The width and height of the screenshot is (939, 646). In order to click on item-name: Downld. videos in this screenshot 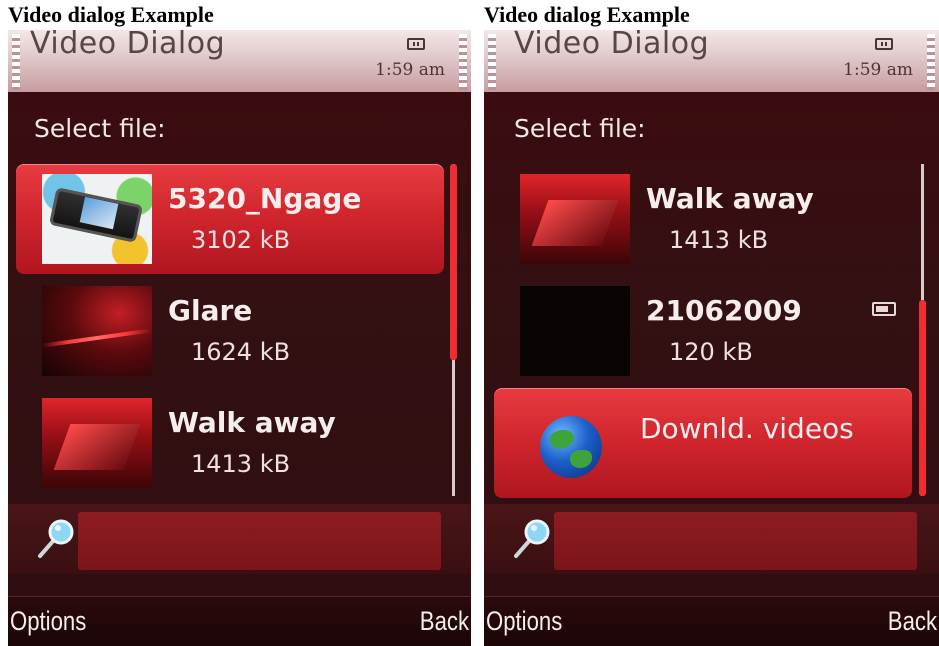, I will do `click(747, 428)`.